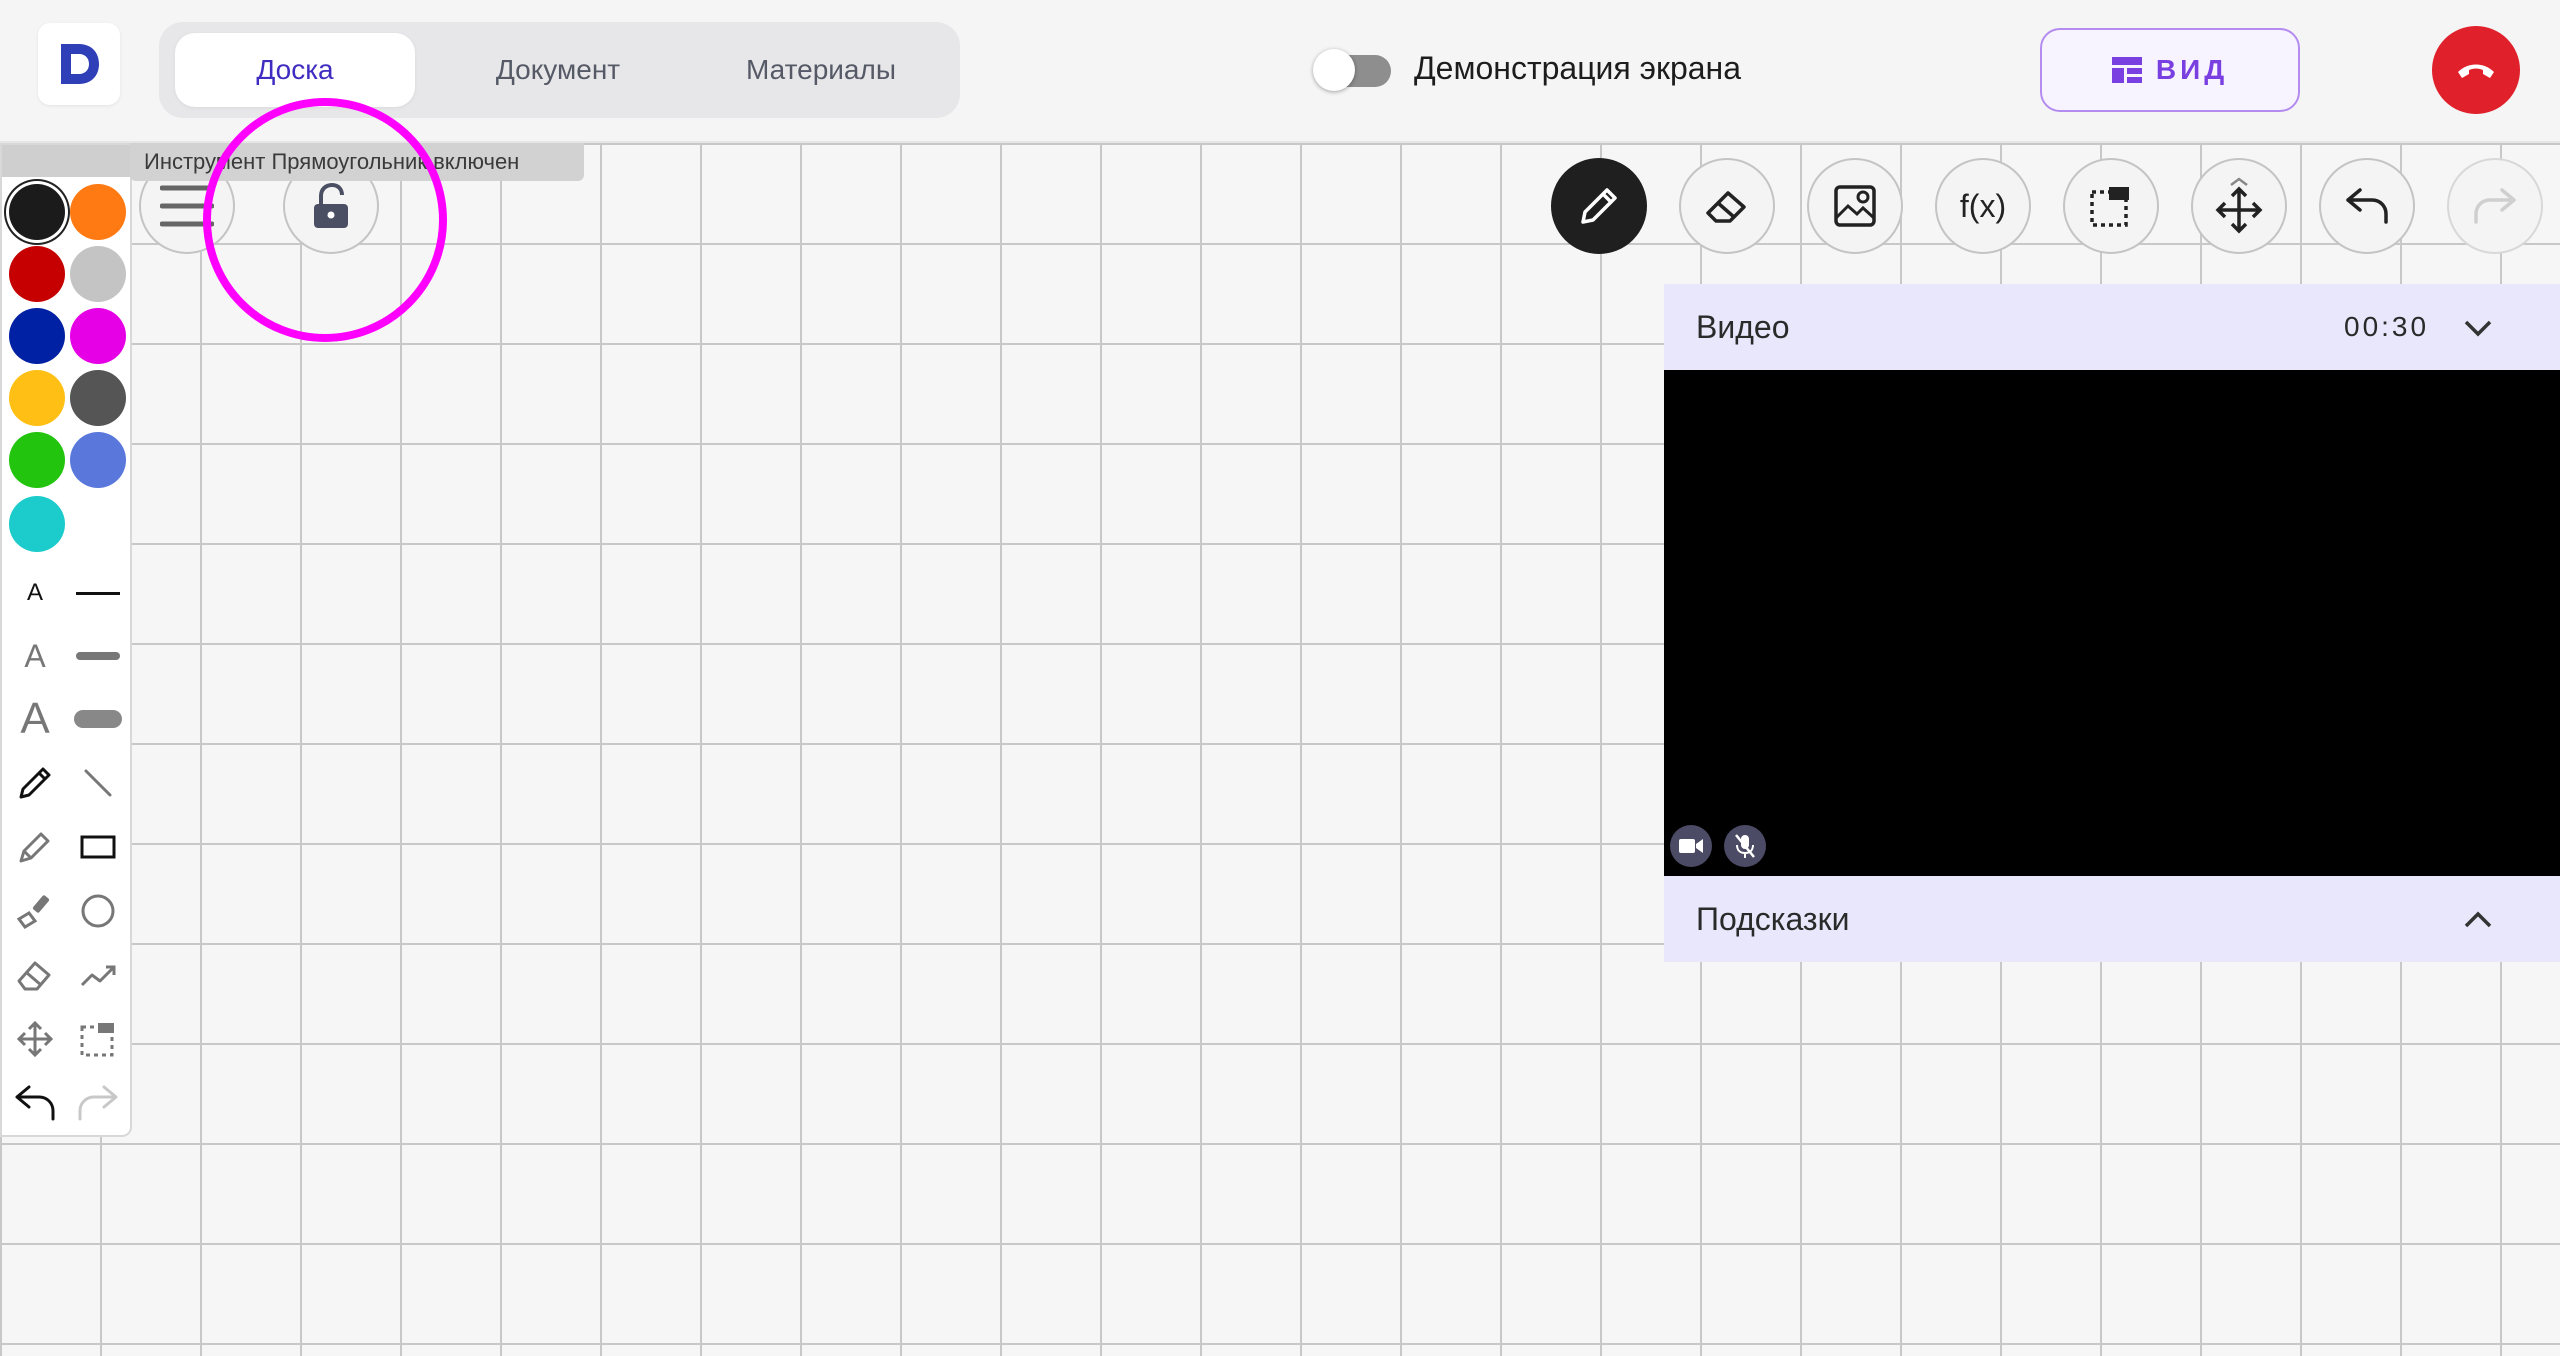 This screenshot has width=2560, height=1356. Describe the element at coordinates (1773, 918) in the screenshot. I see `hints-panel-title: Подсказки` at that location.